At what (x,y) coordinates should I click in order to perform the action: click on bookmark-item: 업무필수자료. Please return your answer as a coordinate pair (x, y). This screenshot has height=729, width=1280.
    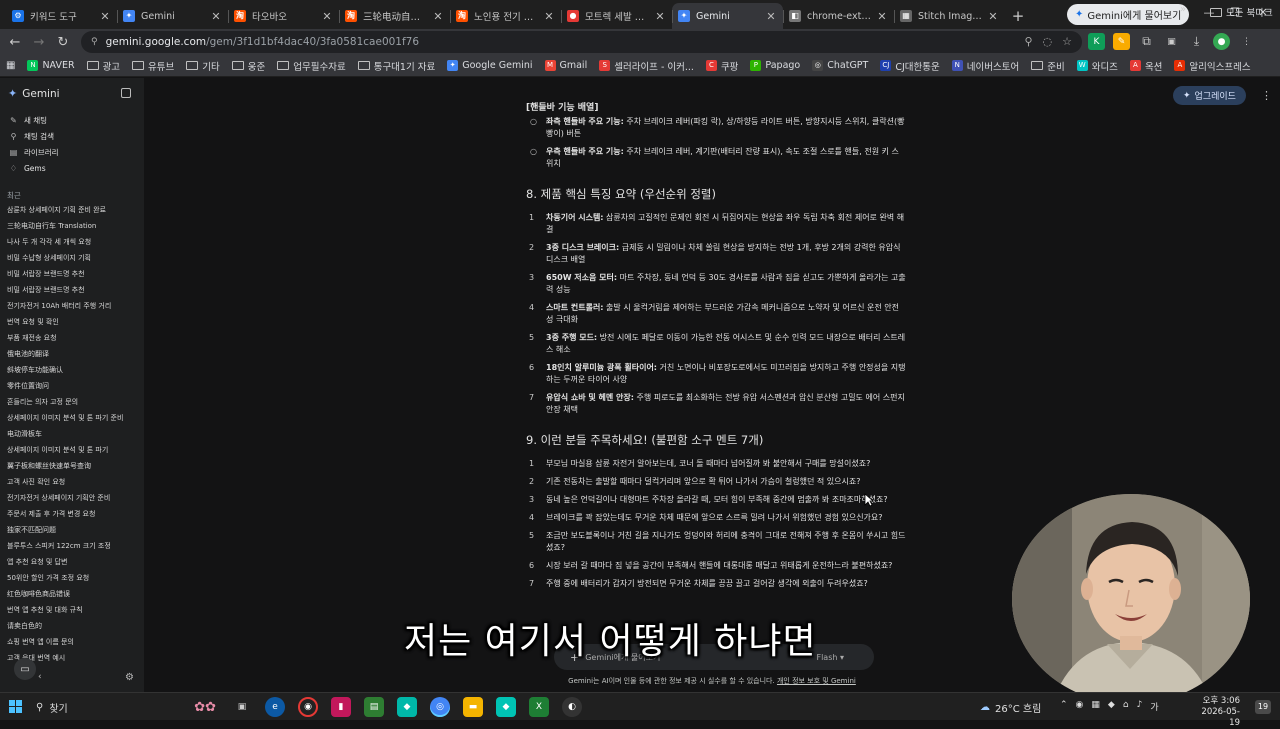
    Looking at the image, I should click on (311, 66).